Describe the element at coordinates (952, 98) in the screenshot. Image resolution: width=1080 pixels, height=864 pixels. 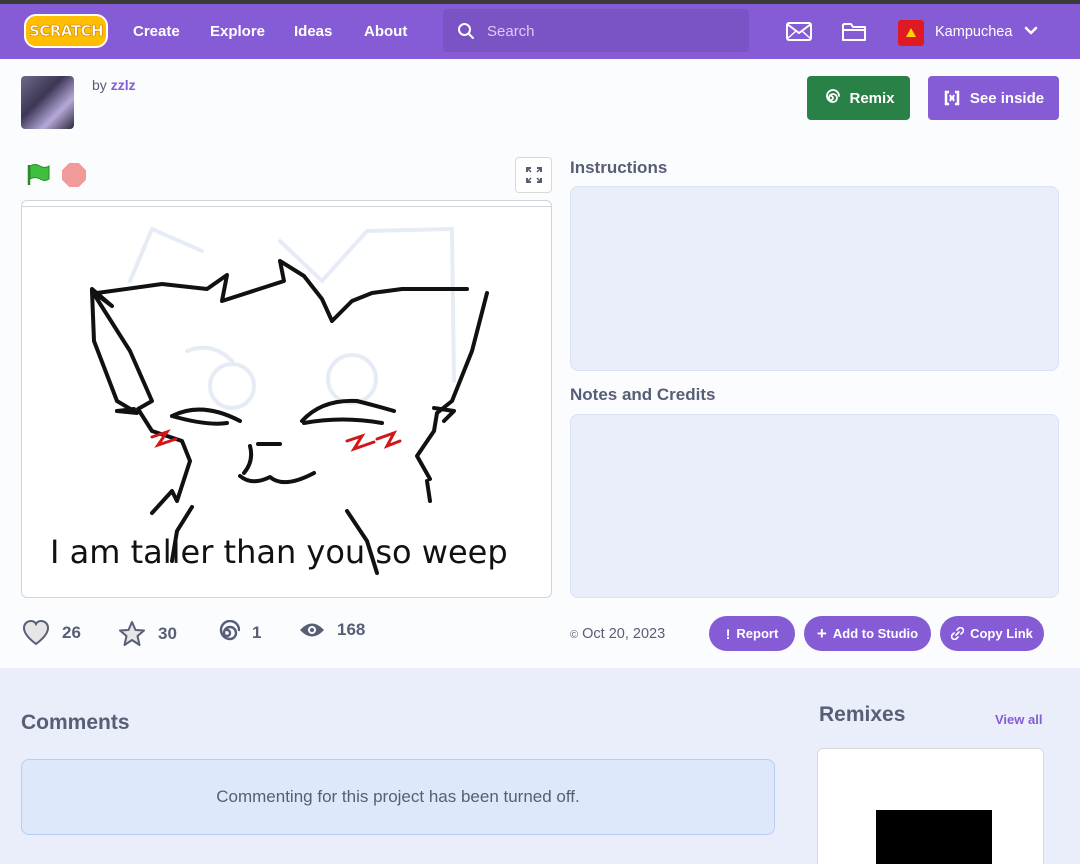
I see `see-inside-icon` at that location.